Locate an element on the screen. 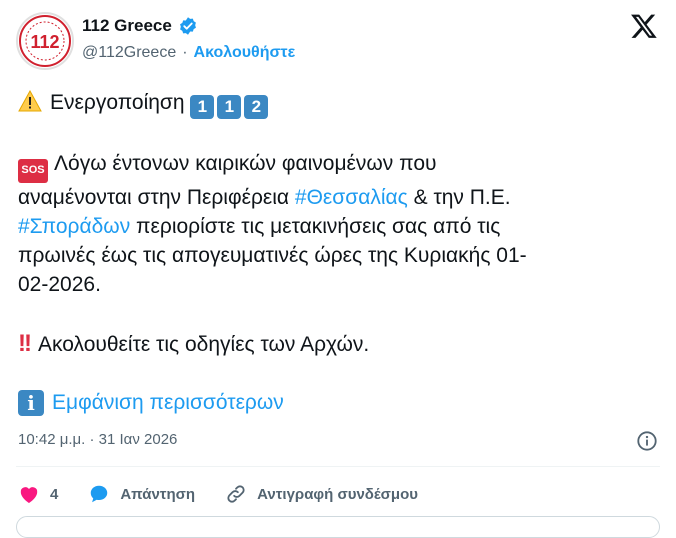 This screenshot has width=676, height=538. reply-button: Απάντηση is located at coordinates (141, 494).